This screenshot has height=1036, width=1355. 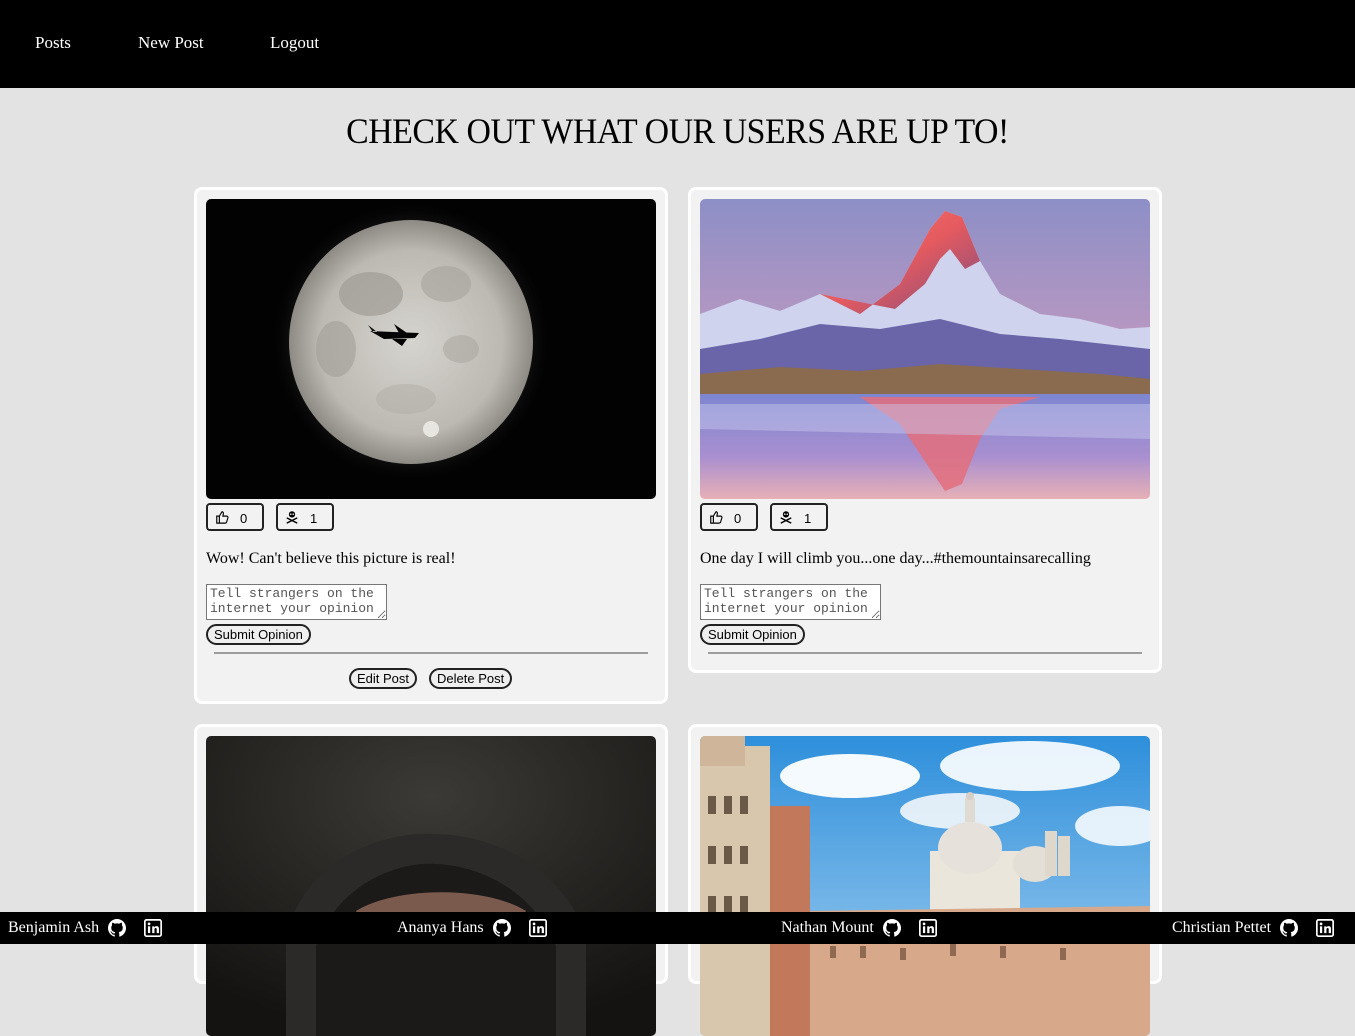 What do you see at coordinates (53, 43) in the screenshot?
I see `nav-posts-link: Posts` at bounding box center [53, 43].